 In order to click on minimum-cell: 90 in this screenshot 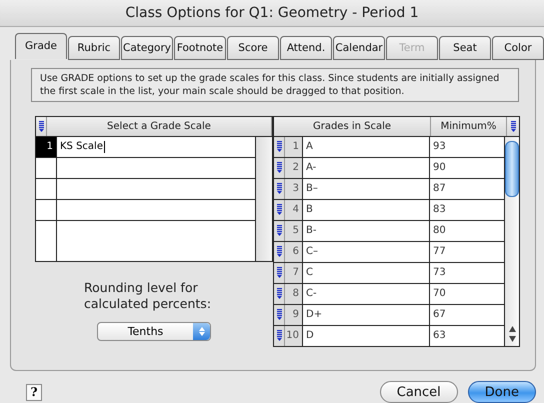, I will do `click(467, 168)`.